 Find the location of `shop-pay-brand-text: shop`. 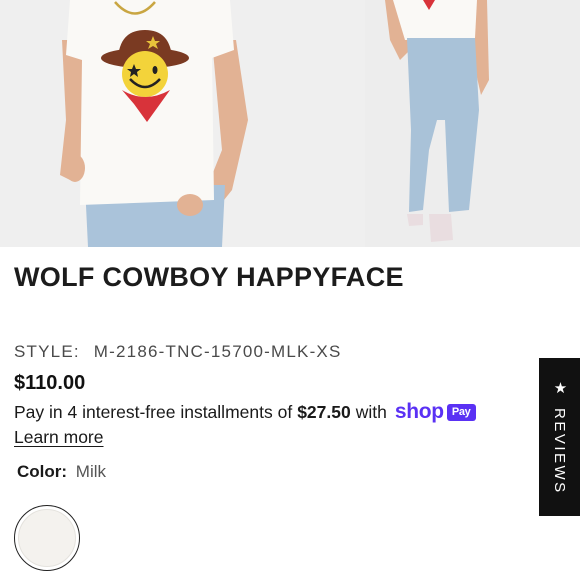

shop-pay-brand-text: shop is located at coordinates (419, 411).